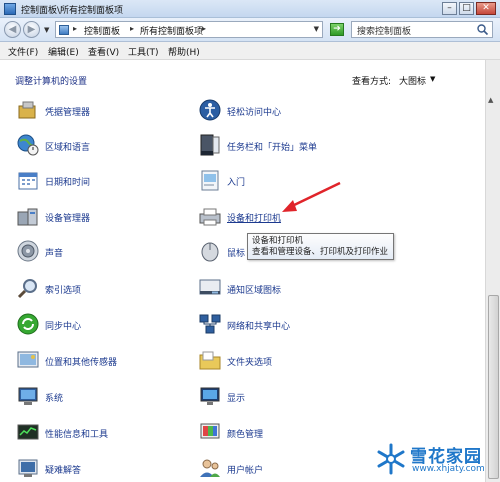 The height and width of the screenshot is (482, 500). I want to click on item-label: 同步中心, so click(63, 325).